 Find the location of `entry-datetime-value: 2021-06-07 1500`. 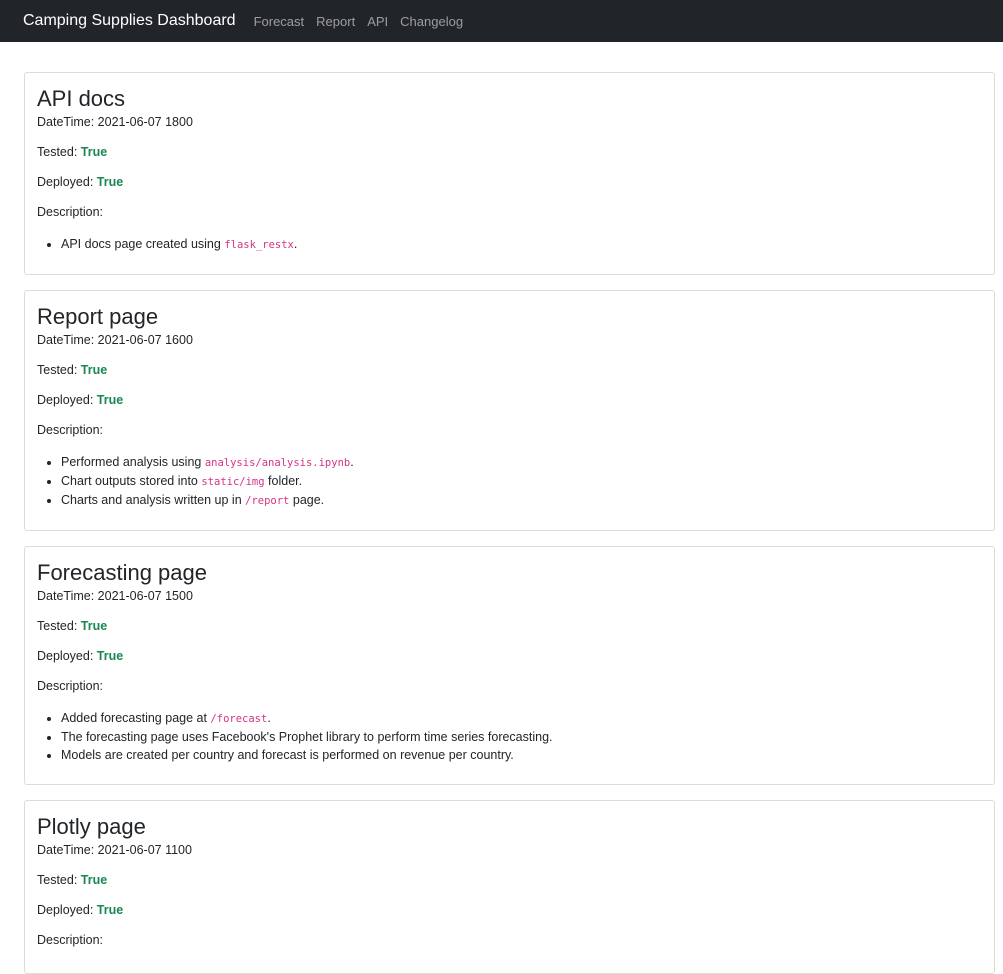

entry-datetime-value: 2021-06-07 1500 is located at coordinates (145, 596).